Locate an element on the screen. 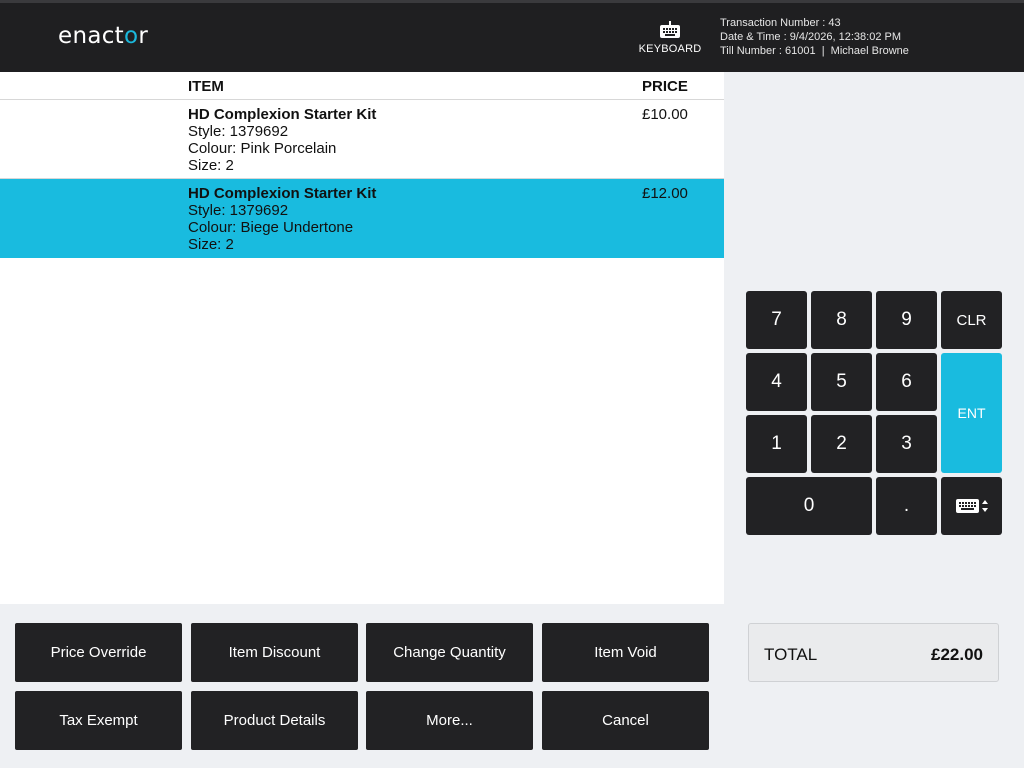 This screenshot has width=1024, height=768. key-4: 4 is located at coordinates (776, 382).